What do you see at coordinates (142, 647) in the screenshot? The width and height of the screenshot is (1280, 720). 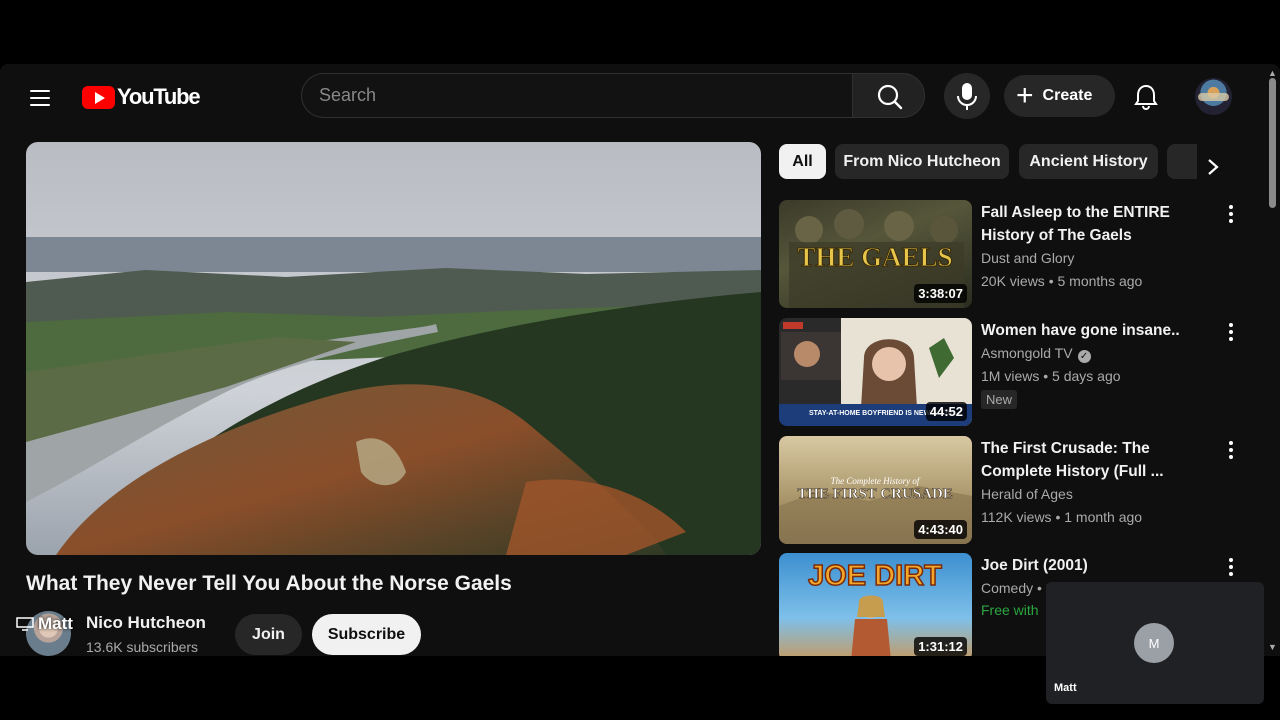 I see `subscriber-count: 13.6K subscribers` at bounding box center [142, 647].